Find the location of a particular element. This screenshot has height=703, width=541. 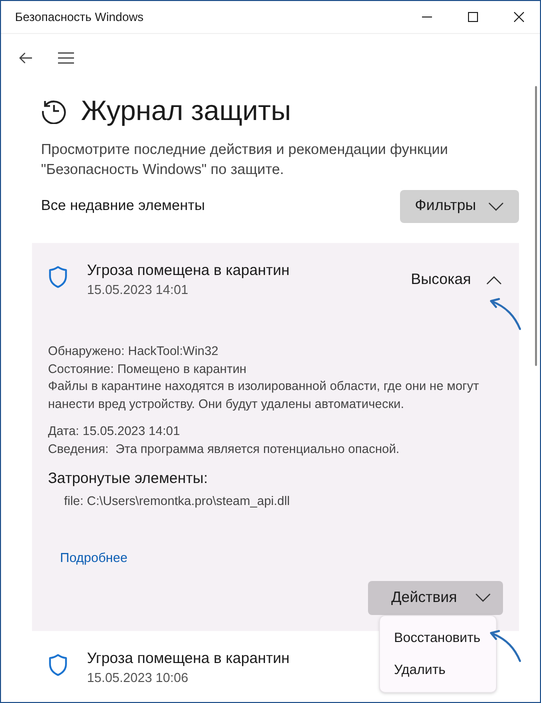

window-title: Безопасность Windows is located at coordinates (79, 17).